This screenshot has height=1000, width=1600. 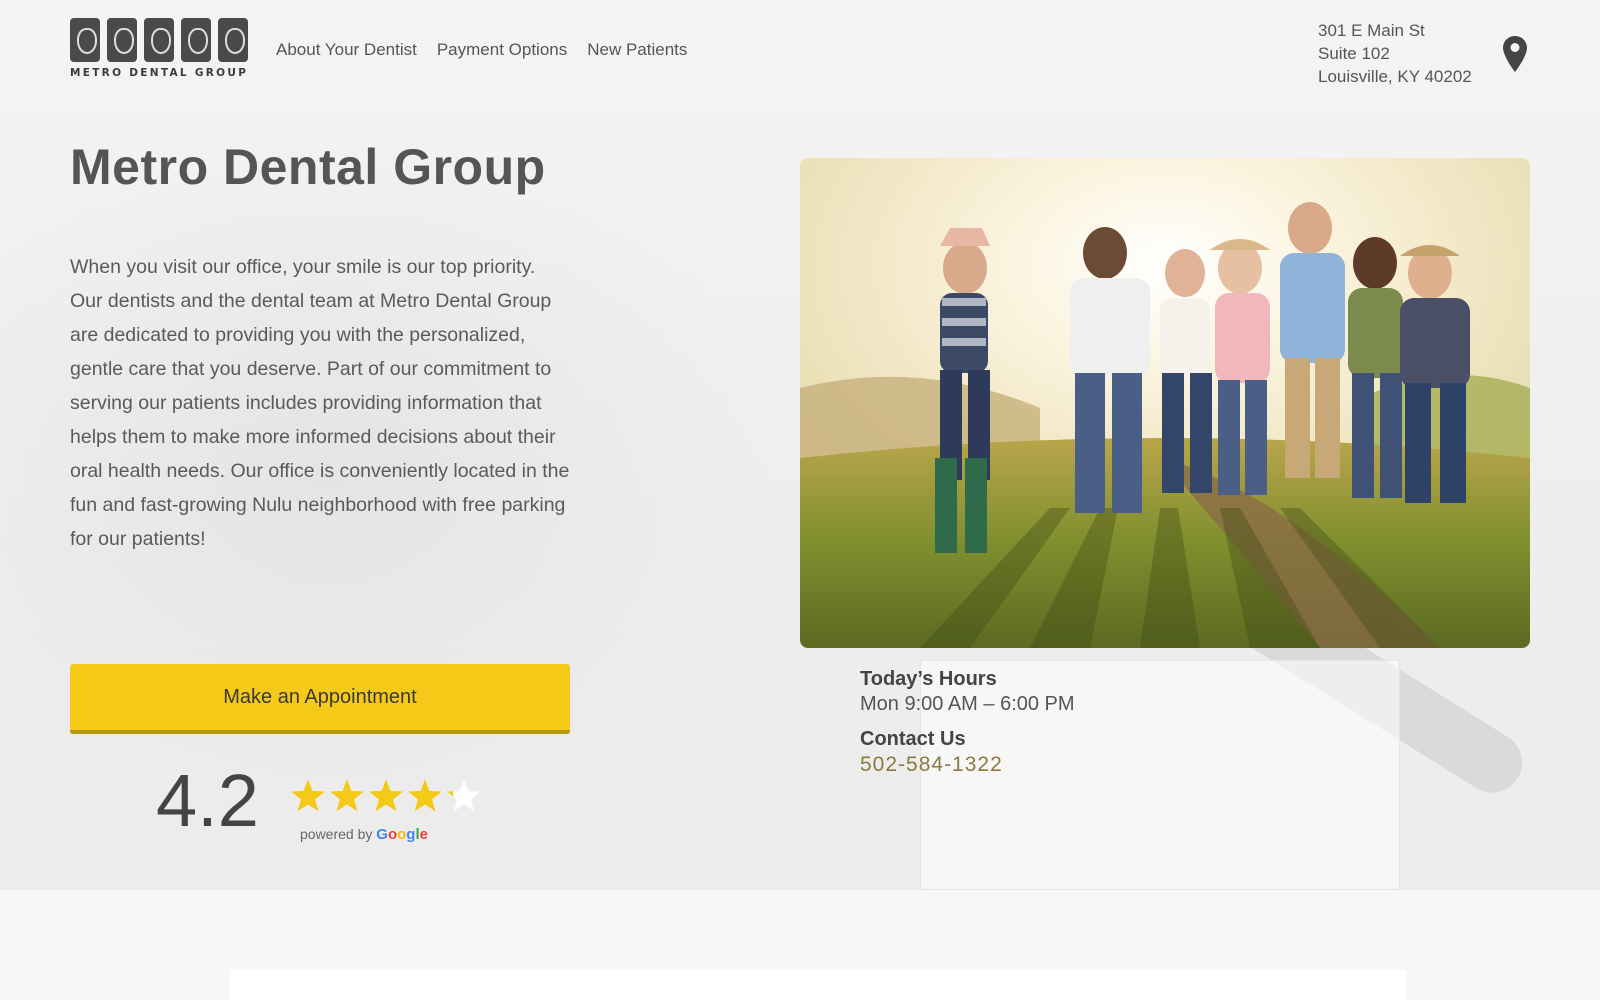 What do you see at coordinates (967, 765) in the screenshot?
I see `phone-link: 502-584-1322` at bounding box center [967, 765].